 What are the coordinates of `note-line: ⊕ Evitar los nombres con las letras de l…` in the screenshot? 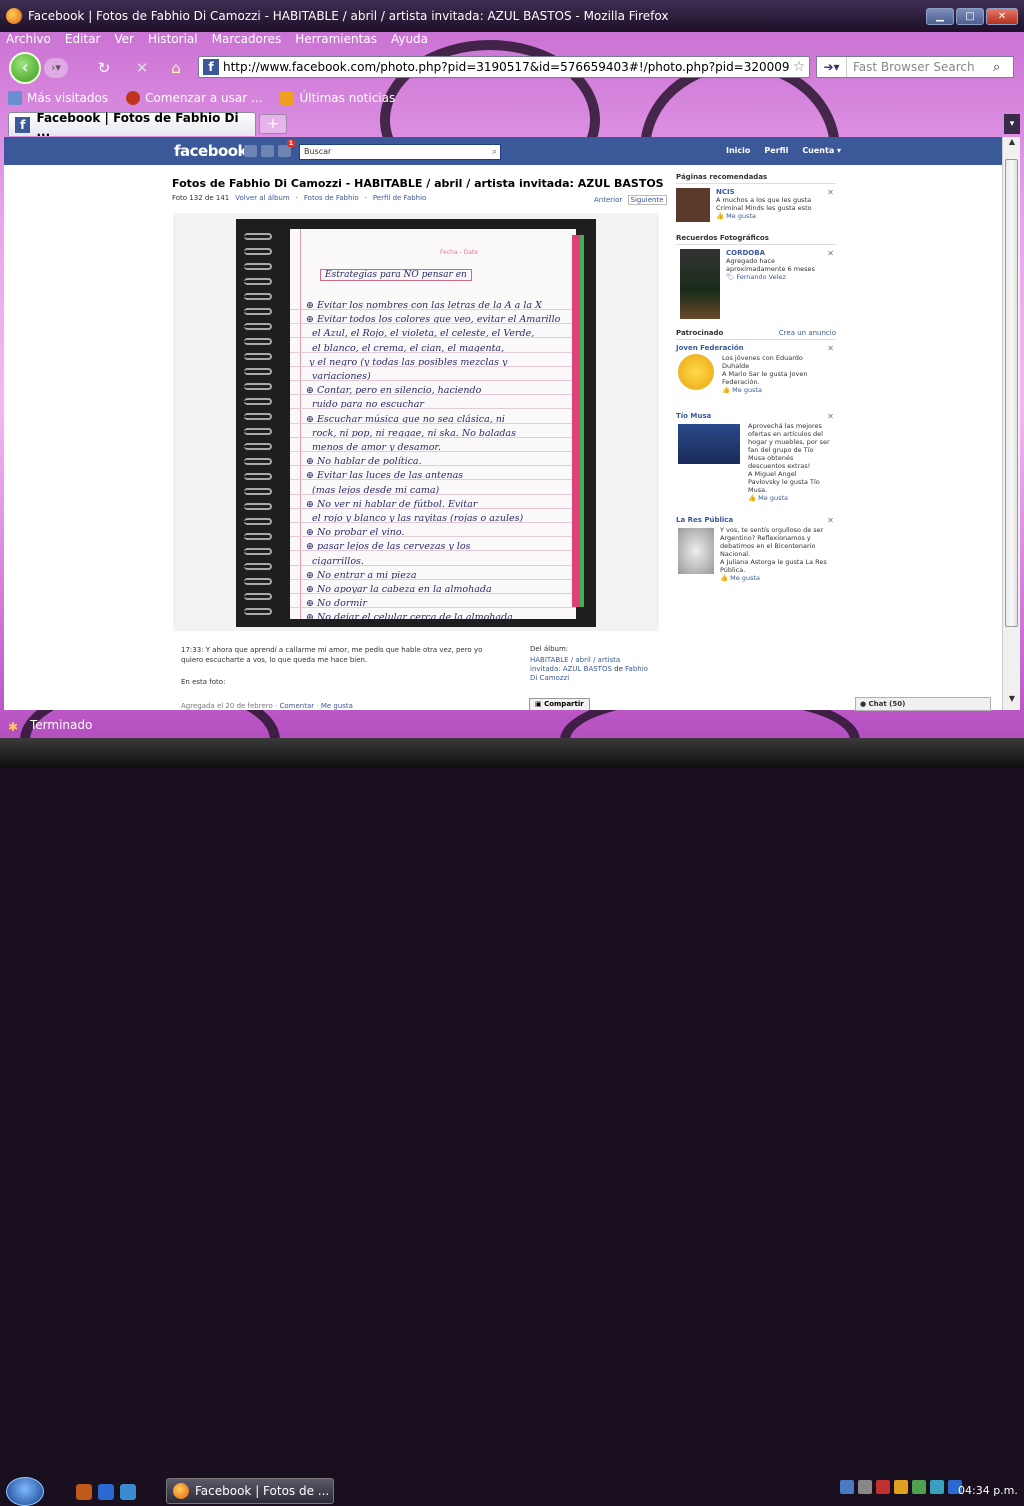 It's located at (424, 305).